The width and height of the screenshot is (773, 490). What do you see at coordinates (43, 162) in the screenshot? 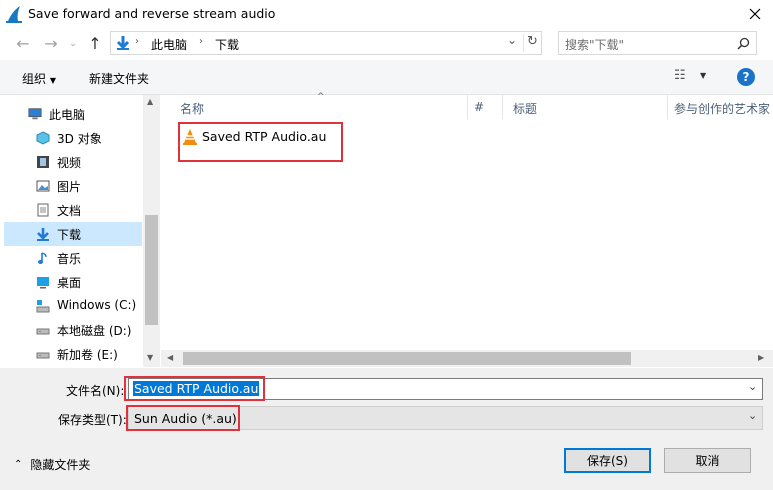
I see `video-icon` at bounding box center [43, 162].